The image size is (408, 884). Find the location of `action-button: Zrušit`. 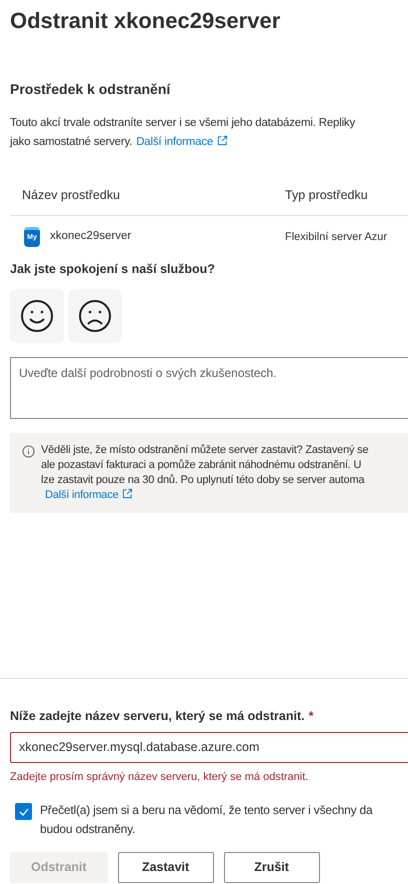

action-button: Zrušit is located at coordinates (272, 868).